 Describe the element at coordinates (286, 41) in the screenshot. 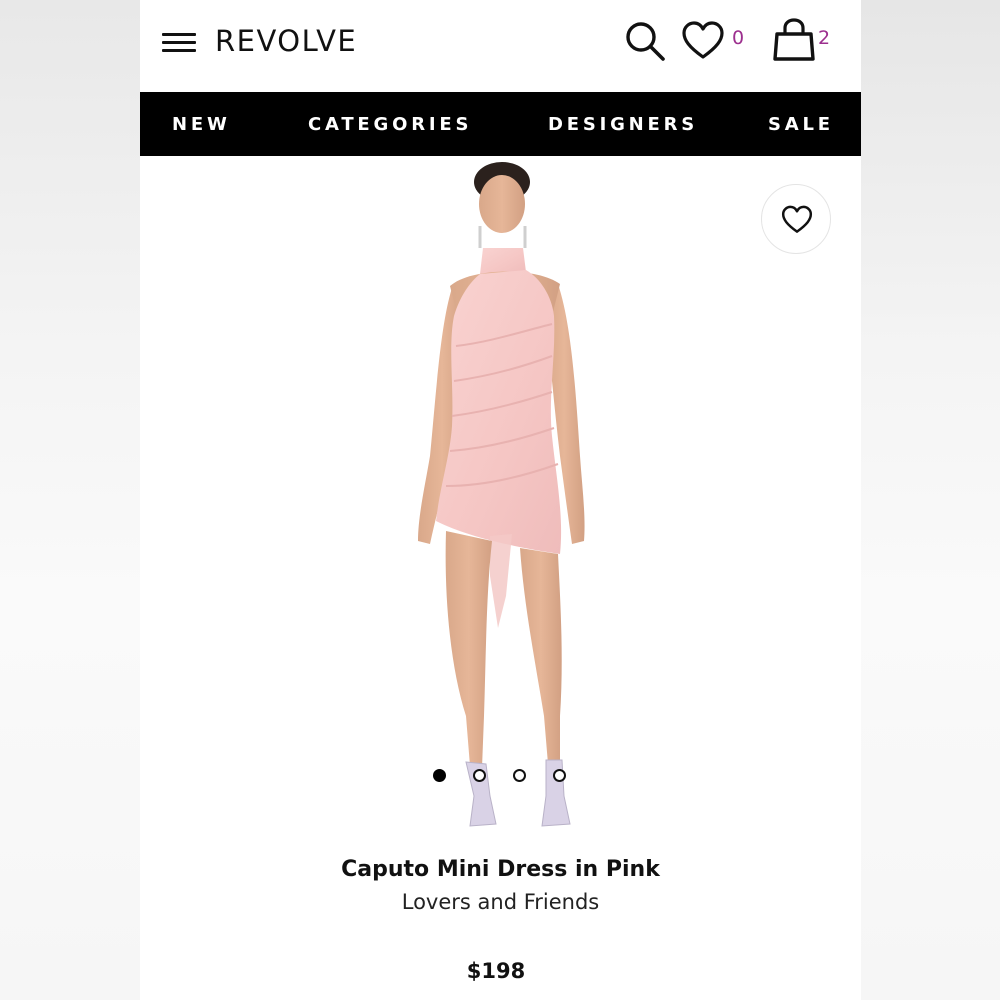

I see `site-logo: REVOLVE` at that location.